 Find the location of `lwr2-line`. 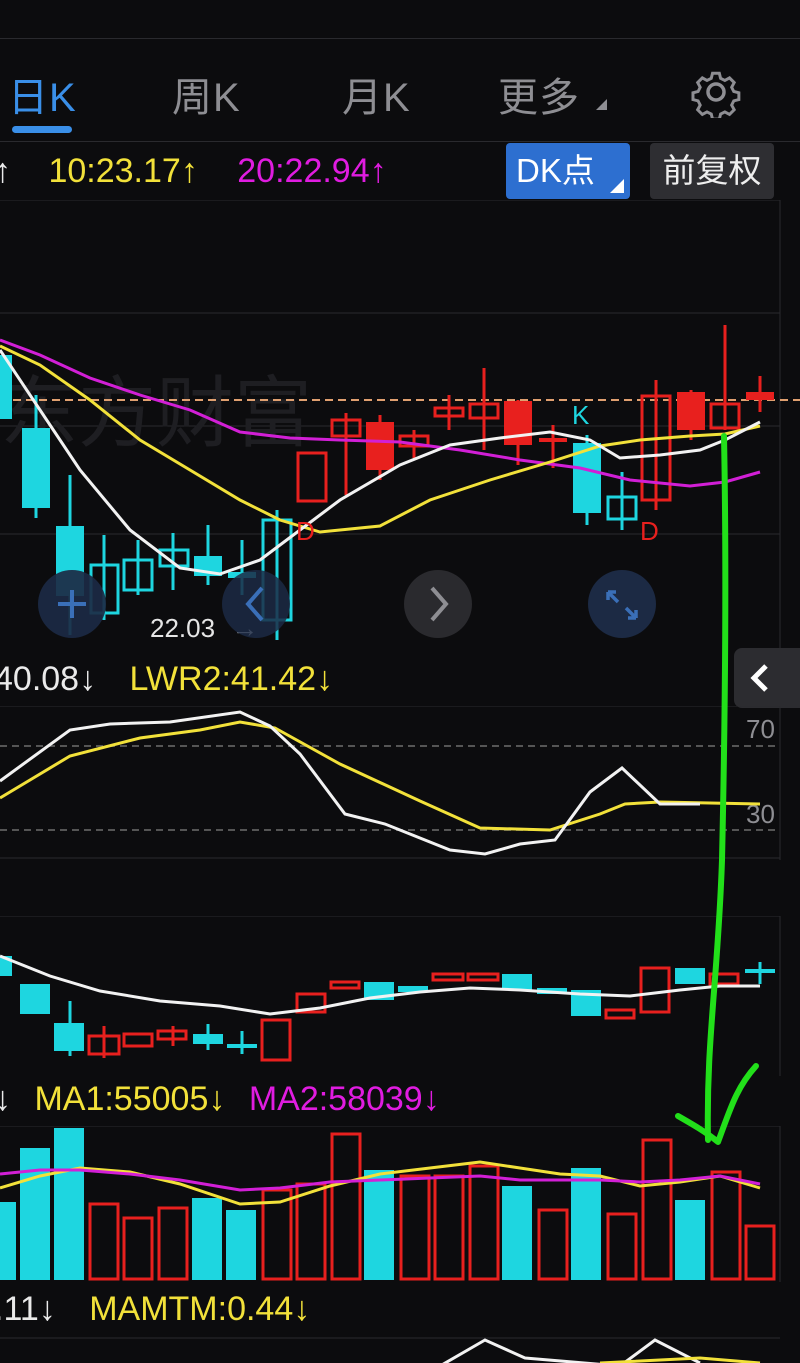

lwr2-line is located at coordinates (380, 776).